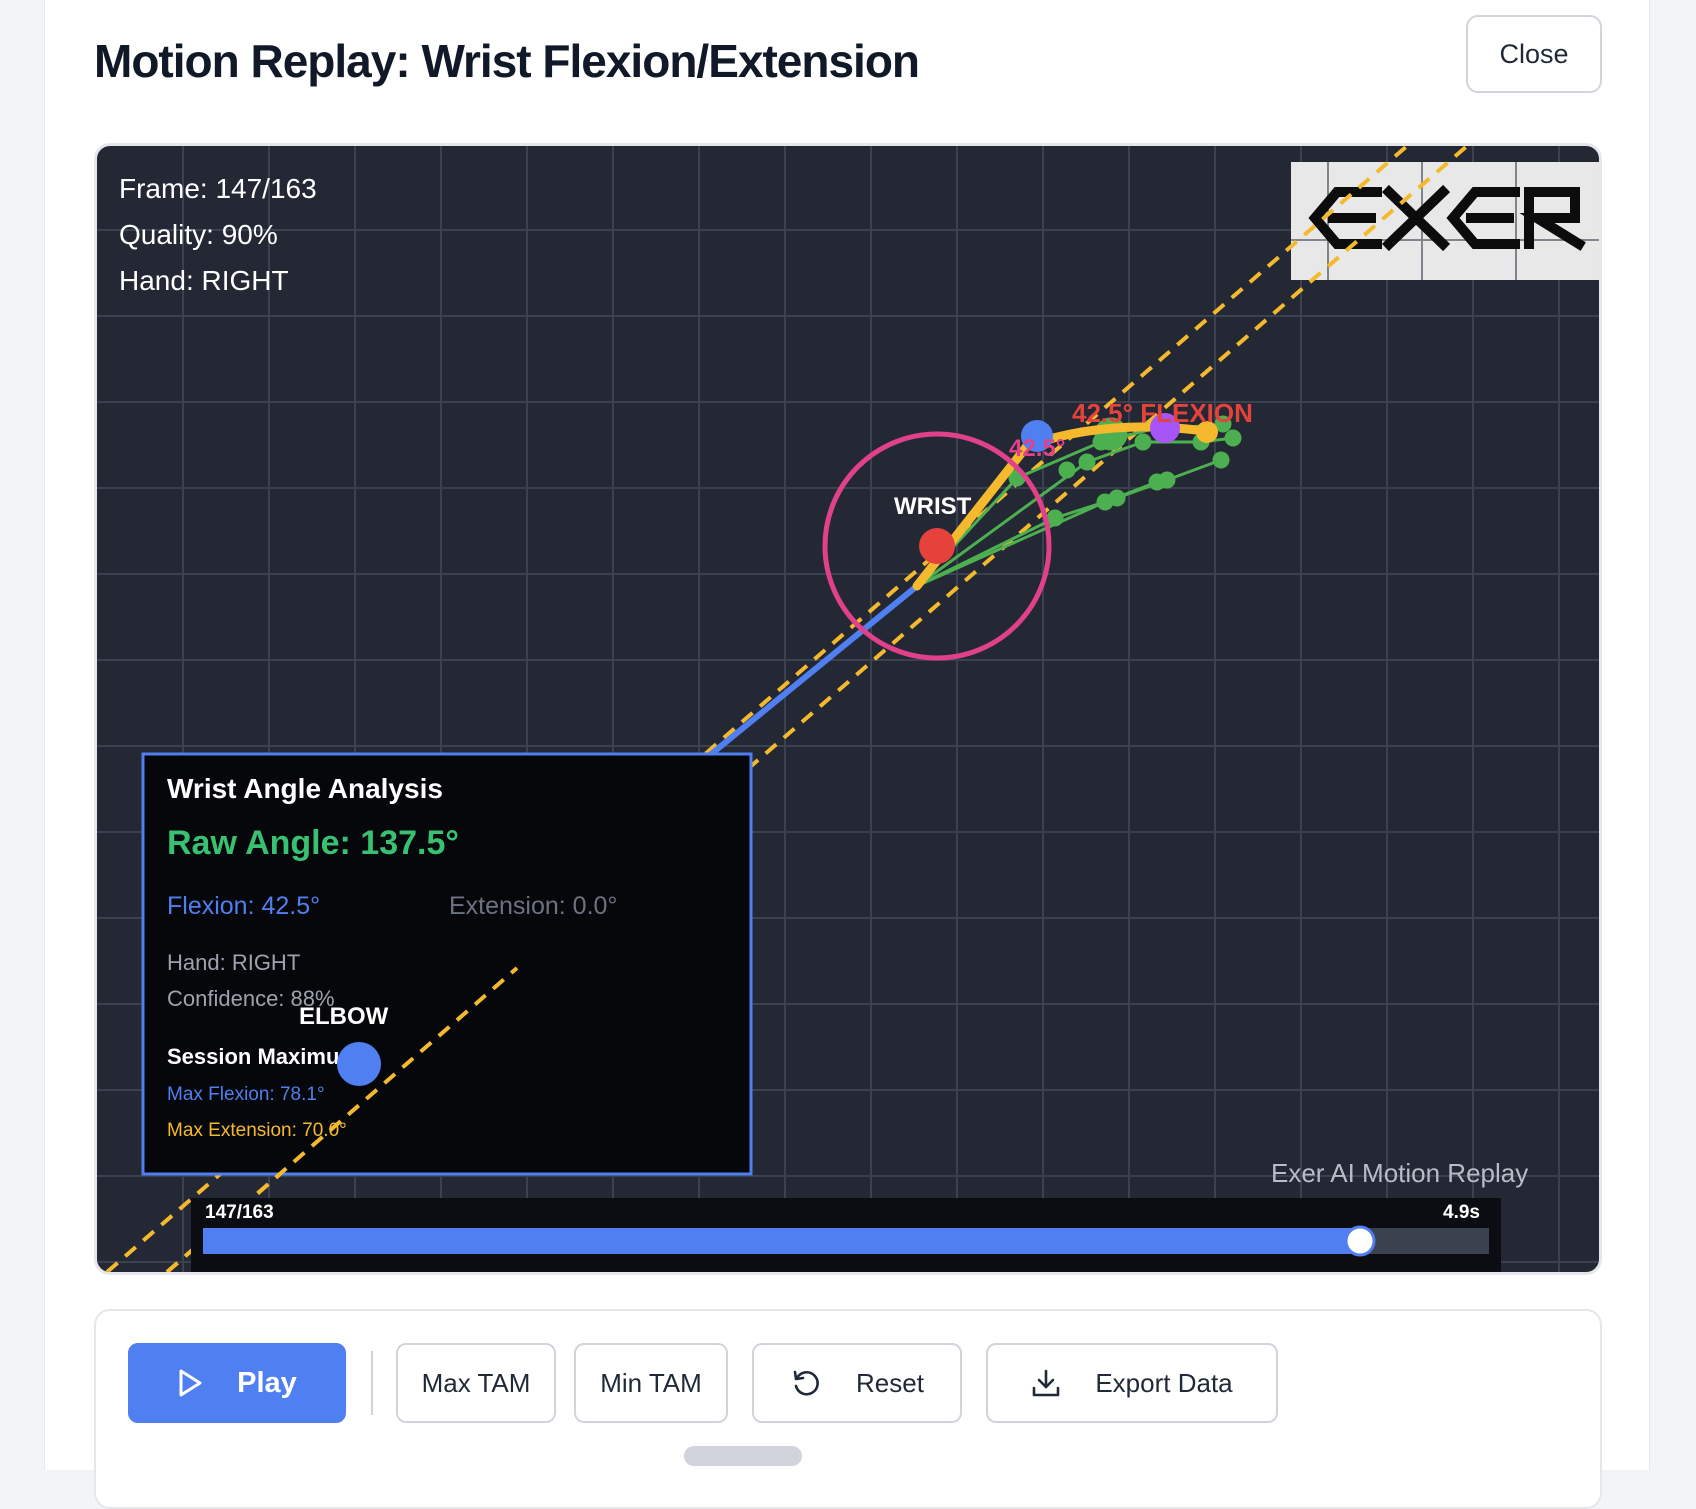 This screenshot has height=1509, width=1696. Describe the element at coordinates (267, 1382) in the screenshot. I see `play-label: Play` at that location.